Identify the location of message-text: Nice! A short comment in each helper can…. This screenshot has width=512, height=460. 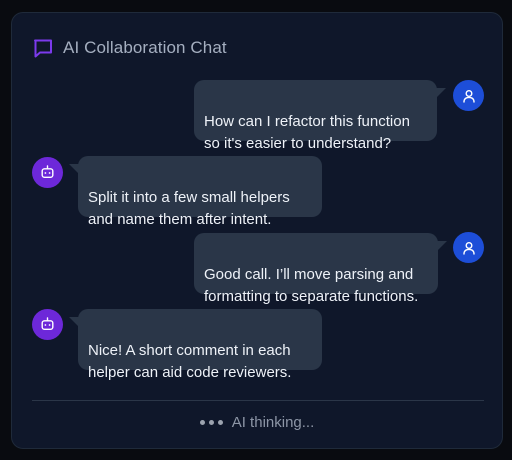
(190, 361).